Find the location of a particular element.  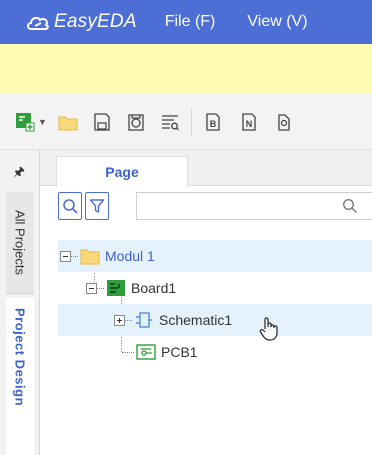

bom-button: B is located at coordinates (213, 122).